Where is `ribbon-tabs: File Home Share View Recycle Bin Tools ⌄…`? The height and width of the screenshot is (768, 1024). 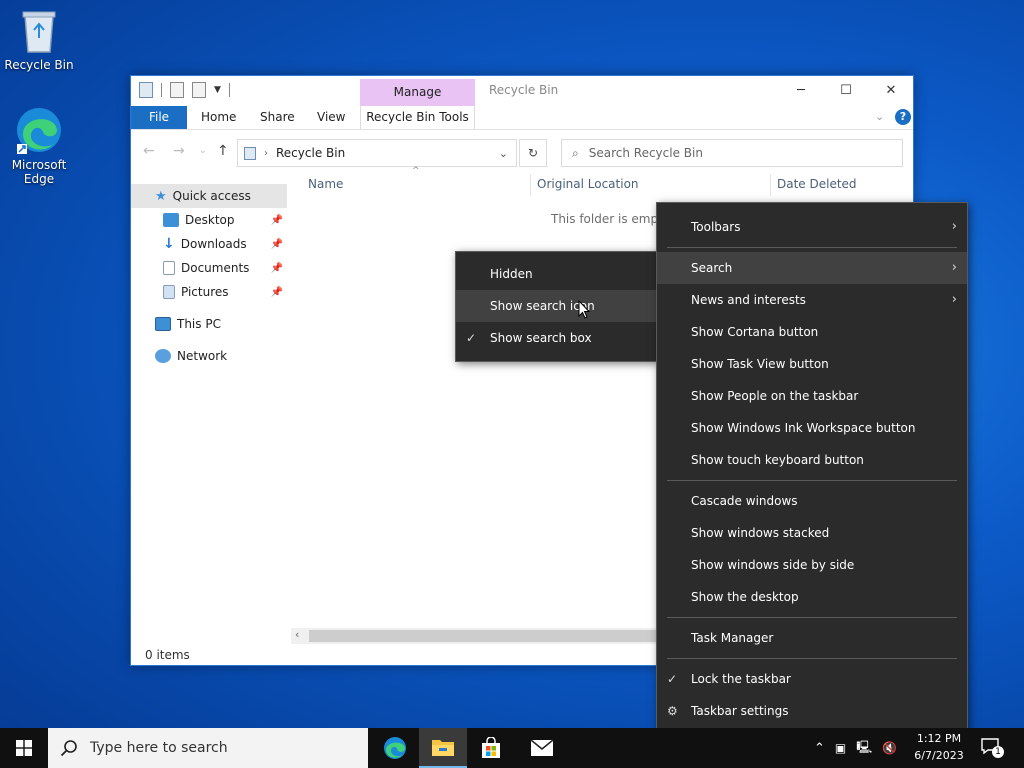
ribbon-tabs: File Home Share View Recycle Bin Tools ⌄… is located at coordinates (522, 118).